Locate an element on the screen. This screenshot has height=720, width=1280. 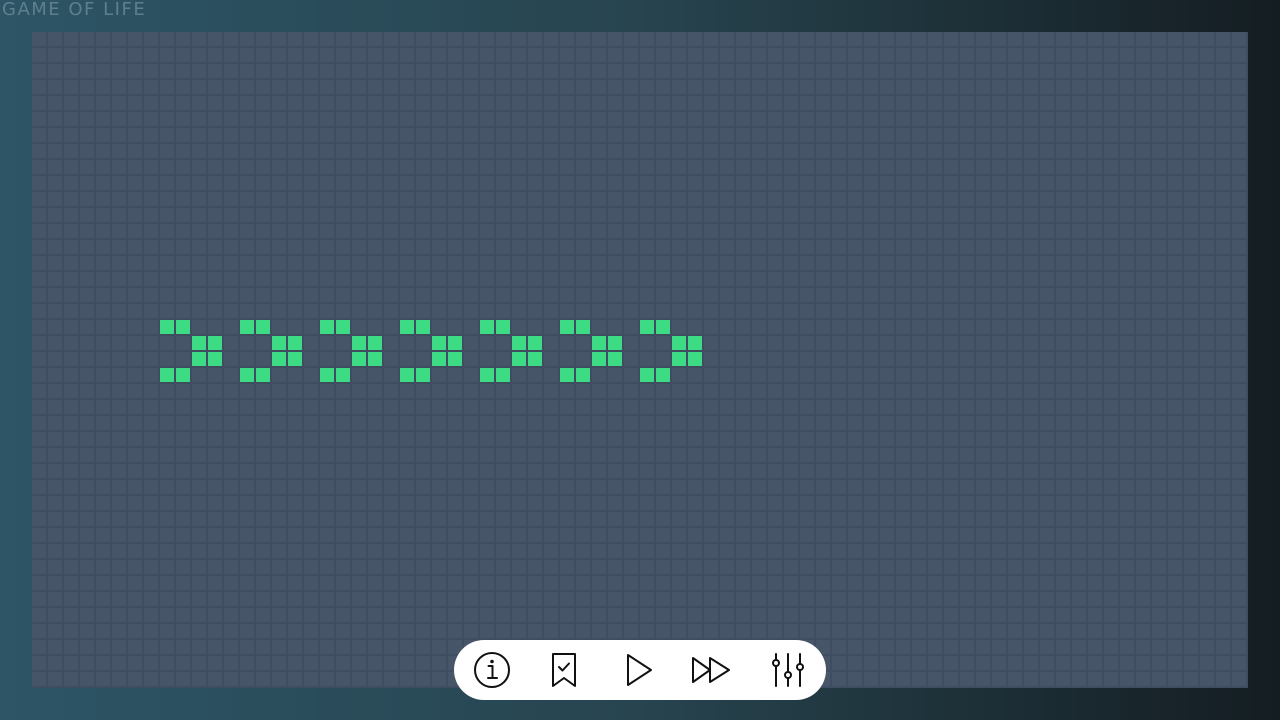
fast-forward-icon is located at coordinates (711, 670).